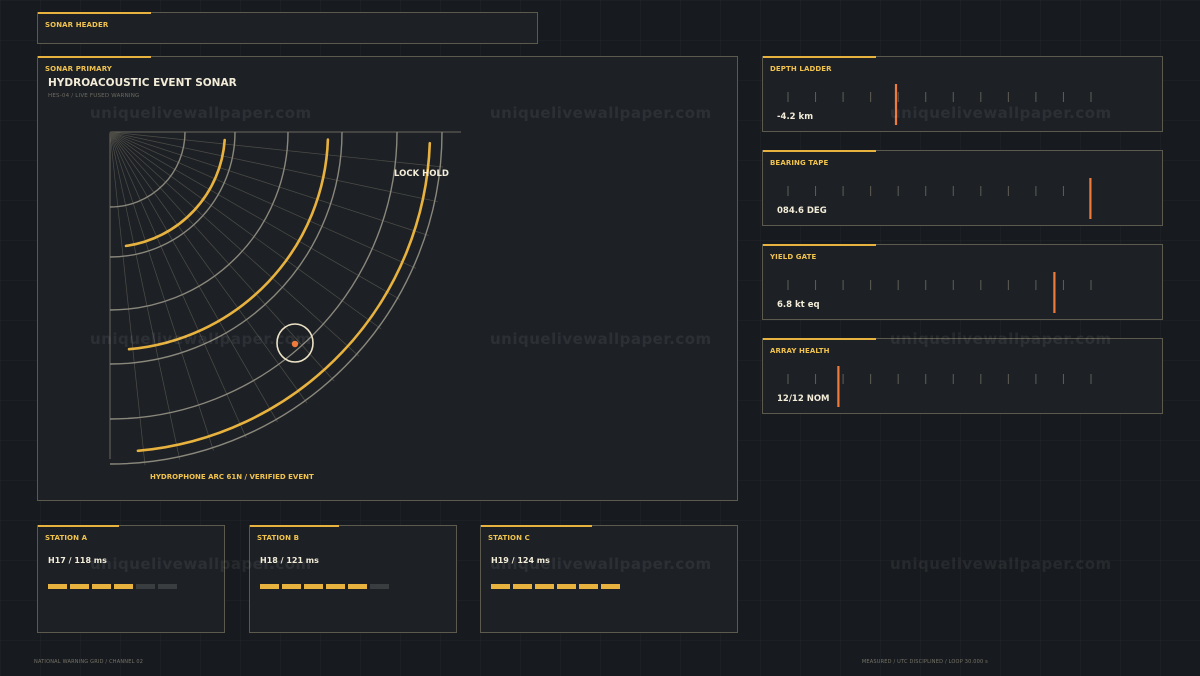 This screenshot has height=676, width=1200. Describe the element at coordinates (77, 25) in the screenshot. I see `panel-title: SONAR HEADER` at that location.